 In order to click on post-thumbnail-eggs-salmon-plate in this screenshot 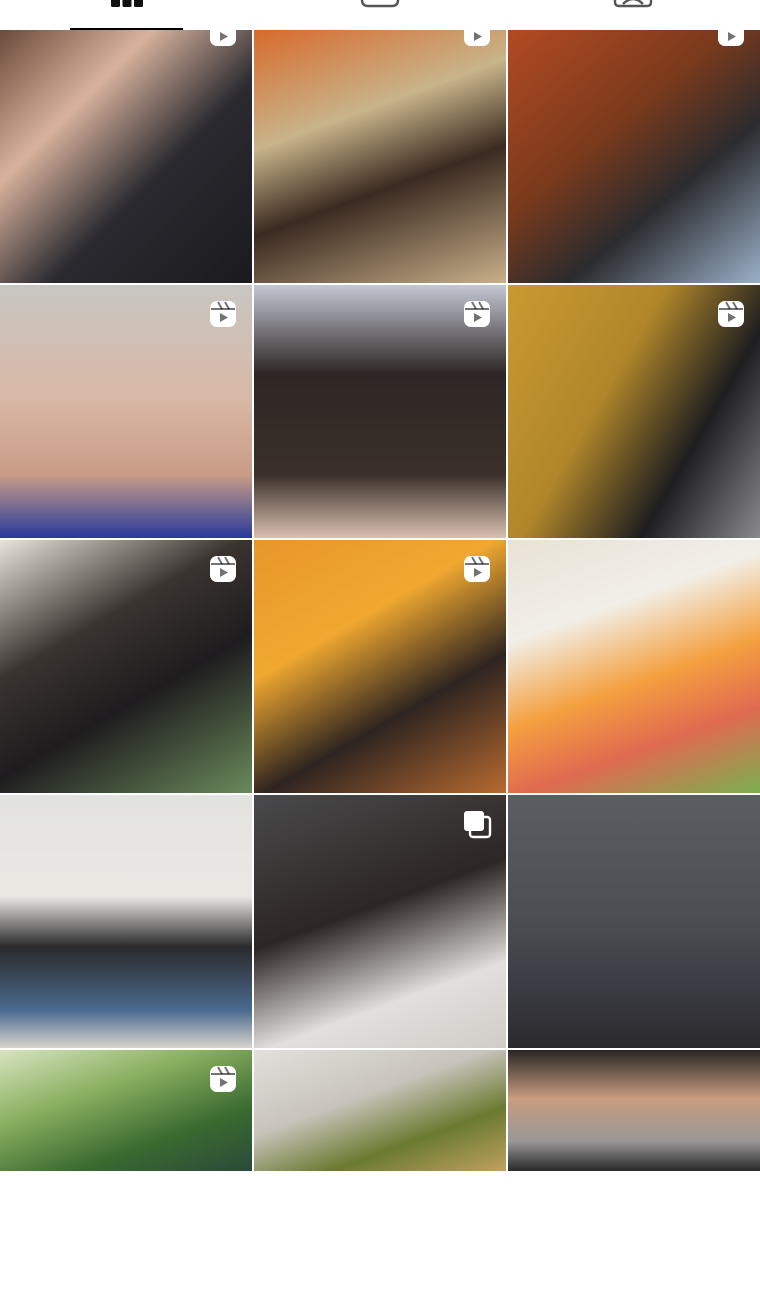, I will do `click(634, 666)`.